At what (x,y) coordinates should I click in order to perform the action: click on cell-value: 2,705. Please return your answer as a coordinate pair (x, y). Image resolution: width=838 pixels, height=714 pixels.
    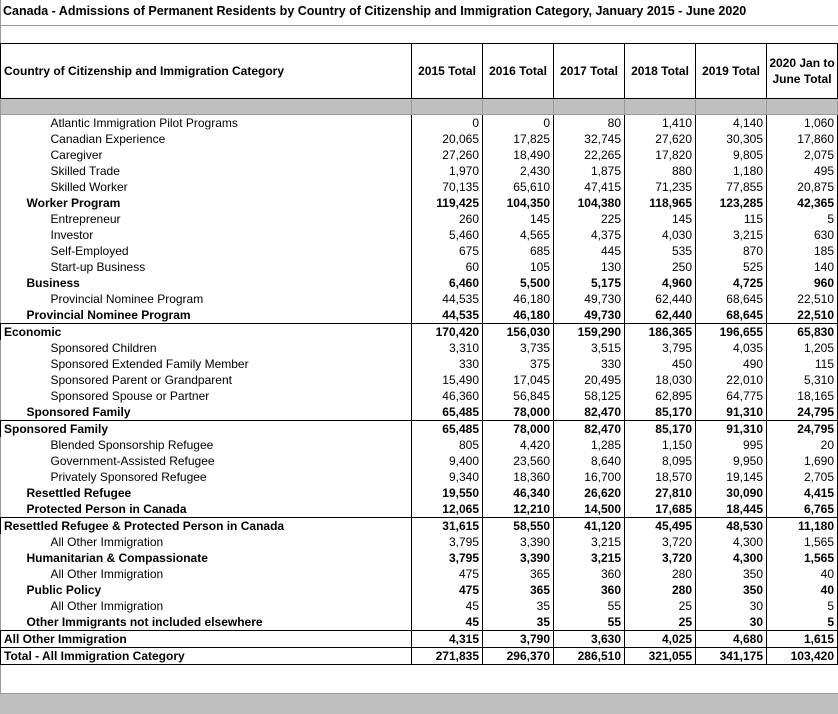
    Looking at the image, I should click on (802, 477).